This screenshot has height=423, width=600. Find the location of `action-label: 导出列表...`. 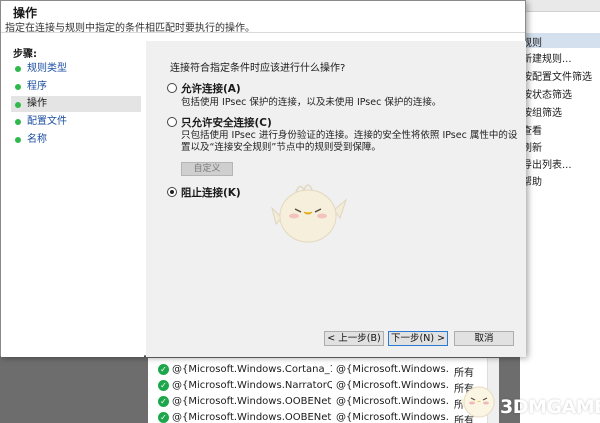

action-label: 导出列表... is located at coordinates (547, 165).